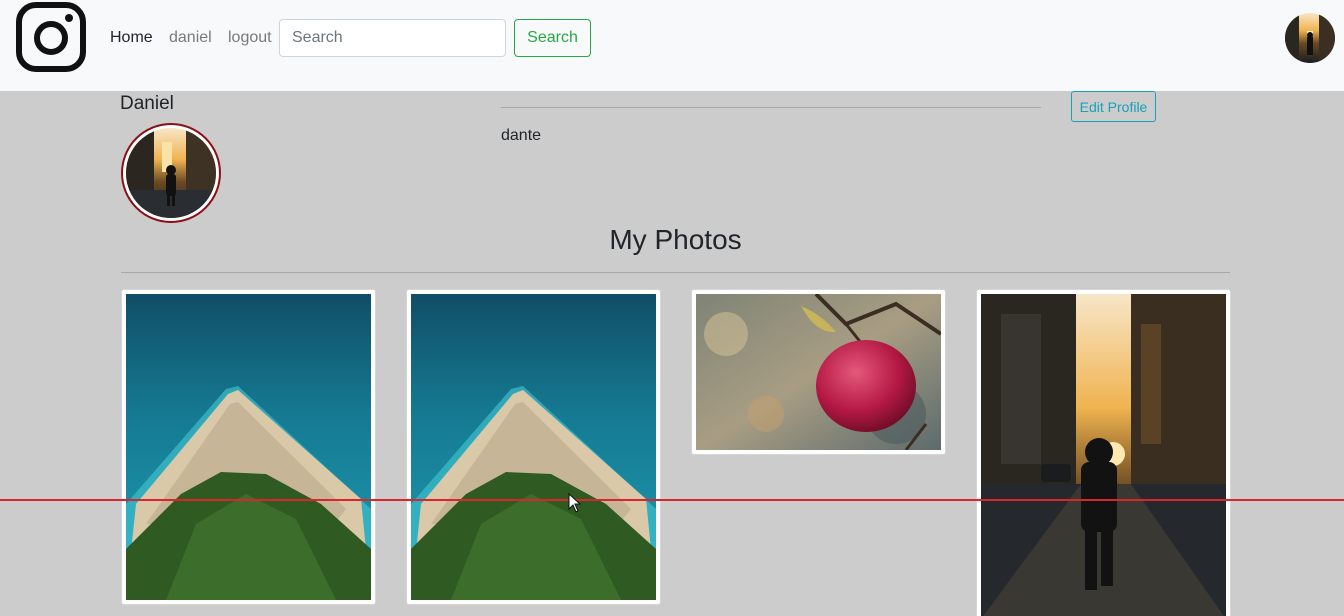  Describe the element at coordinates (675, 239) in the screenshot. I see `section-title: My Photos` at that location.